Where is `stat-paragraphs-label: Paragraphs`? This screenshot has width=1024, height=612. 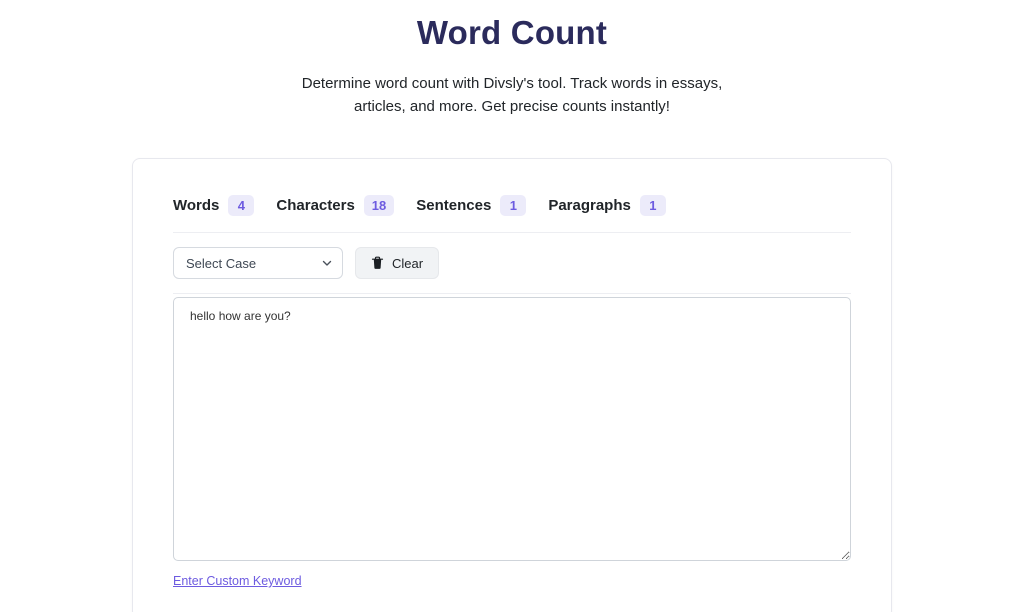
stat-paragraphs-label: Paragraphs is located at coordinates (589, 205).